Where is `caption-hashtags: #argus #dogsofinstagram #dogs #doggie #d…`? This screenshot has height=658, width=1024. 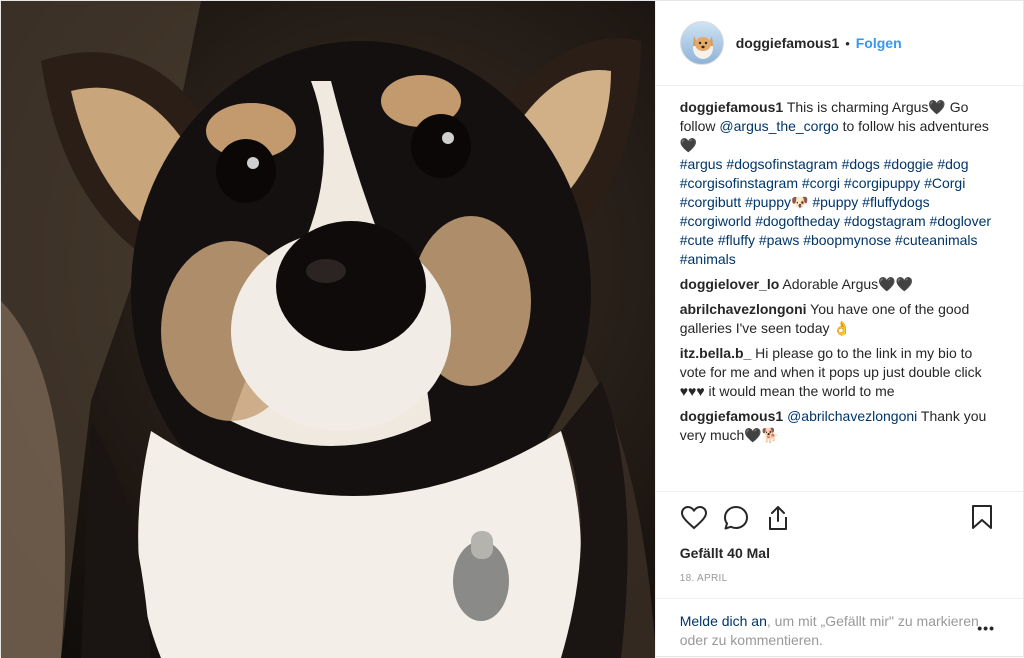
caption-hashtags: #argus #dogsofinstagram #dogs #doggie #d… is located at coordinates (839, 212).